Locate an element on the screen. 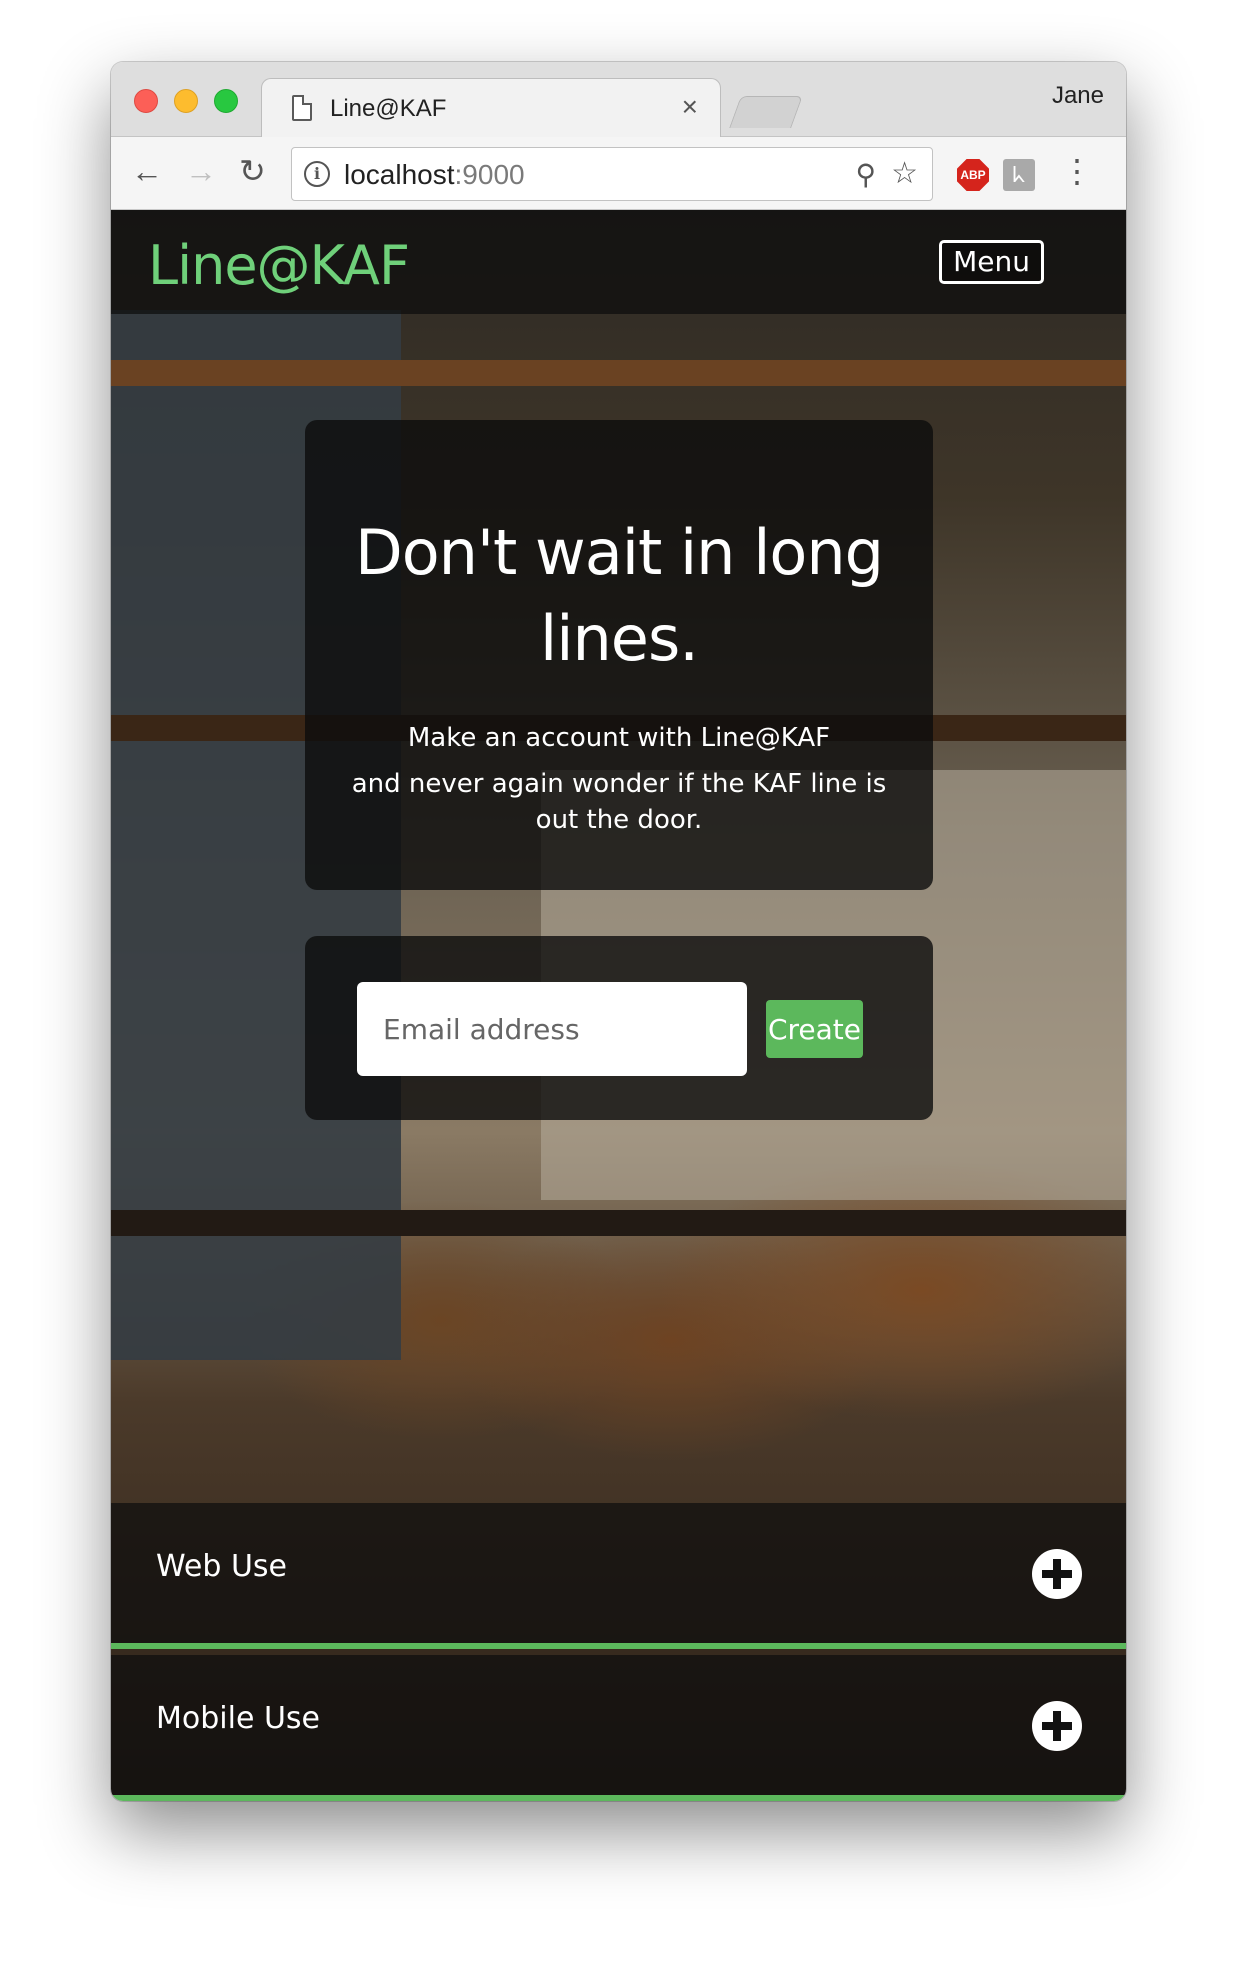 The width and height of the screenshot is (1242, 1968). signup-form: Create is located at coordinates (619, 1028).